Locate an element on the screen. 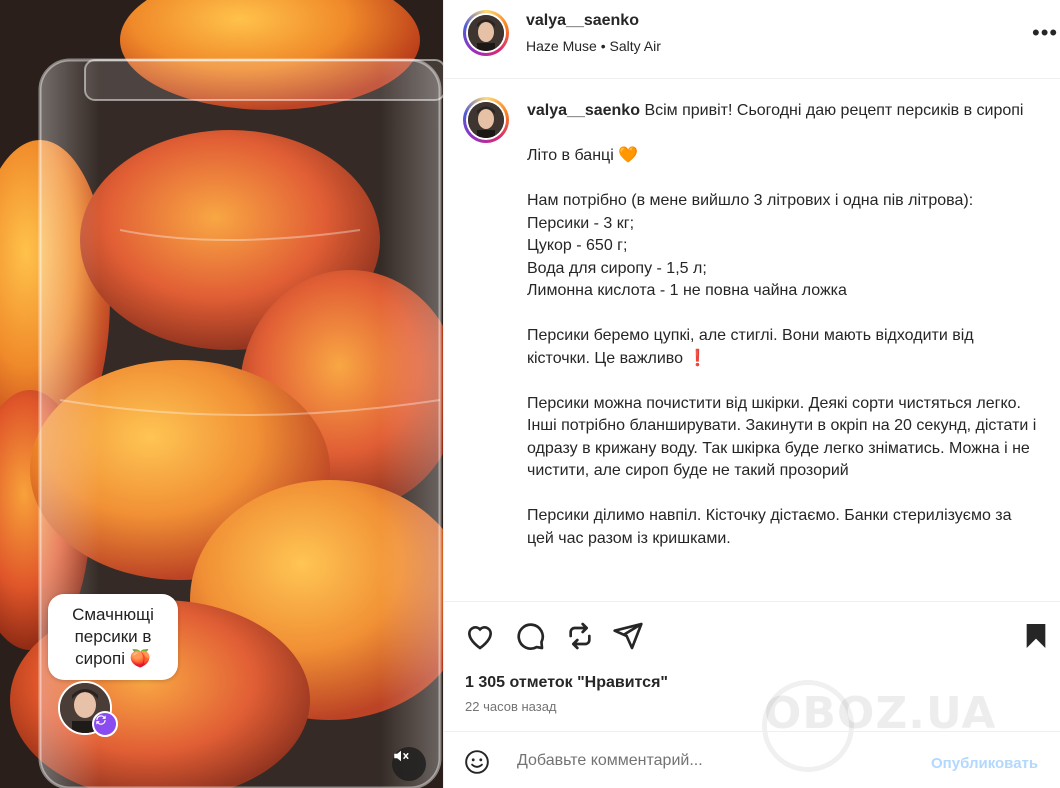 This screenshot has width=1060, height=788. header-username: valya__saenko is located at coordinates (582, 21).